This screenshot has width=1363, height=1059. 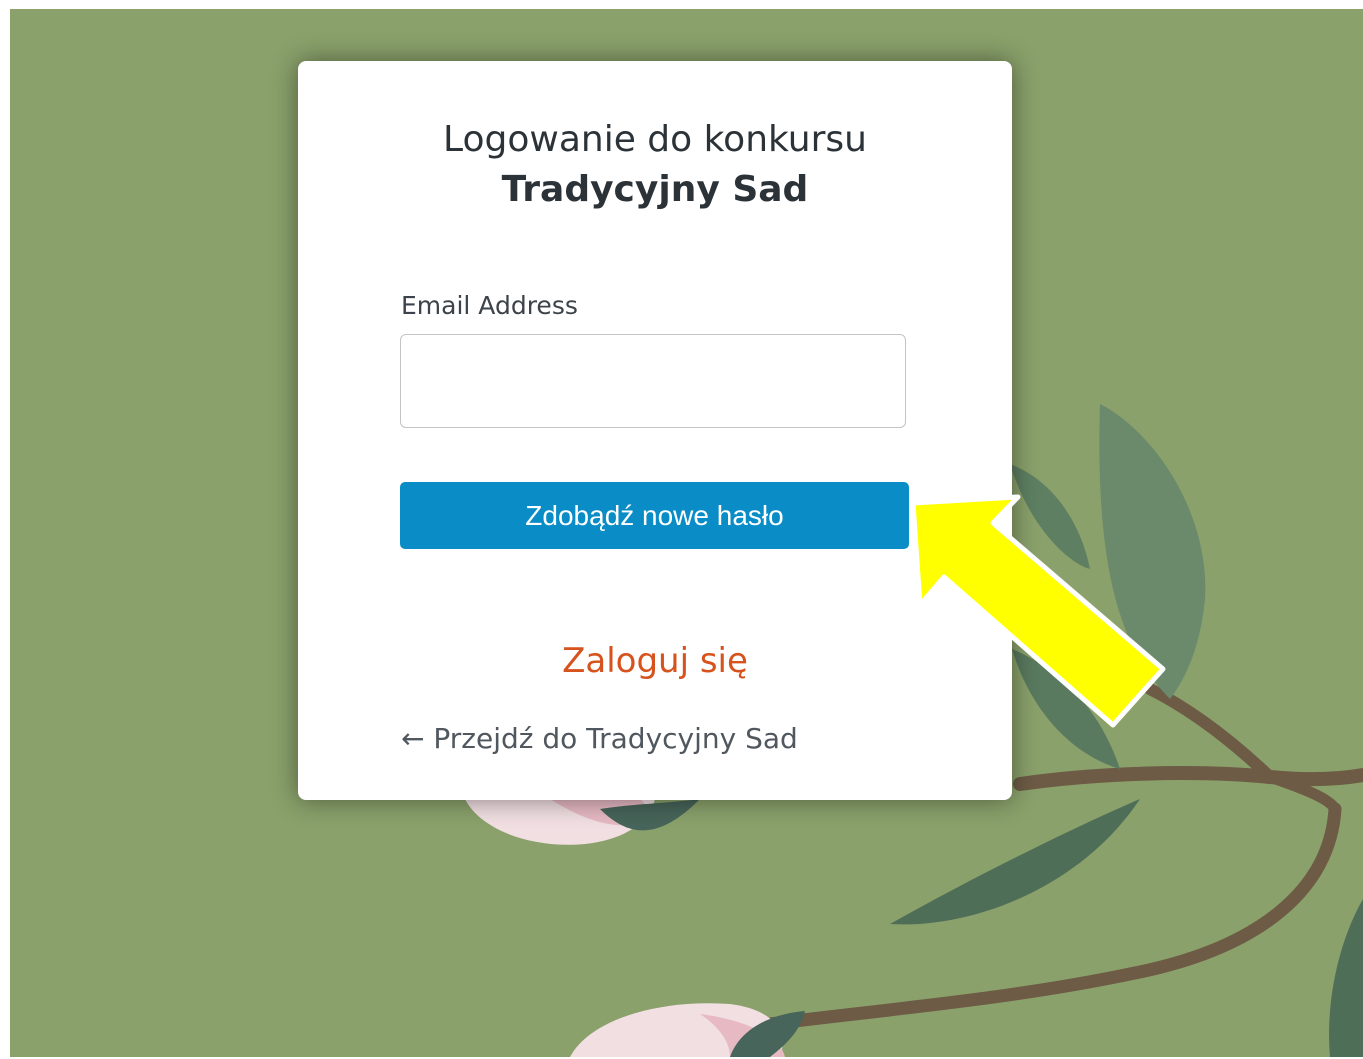 I want to click on back-to-site-link: ← Przejdź do Tradycyjny Sad, so click(x=599, y=738).